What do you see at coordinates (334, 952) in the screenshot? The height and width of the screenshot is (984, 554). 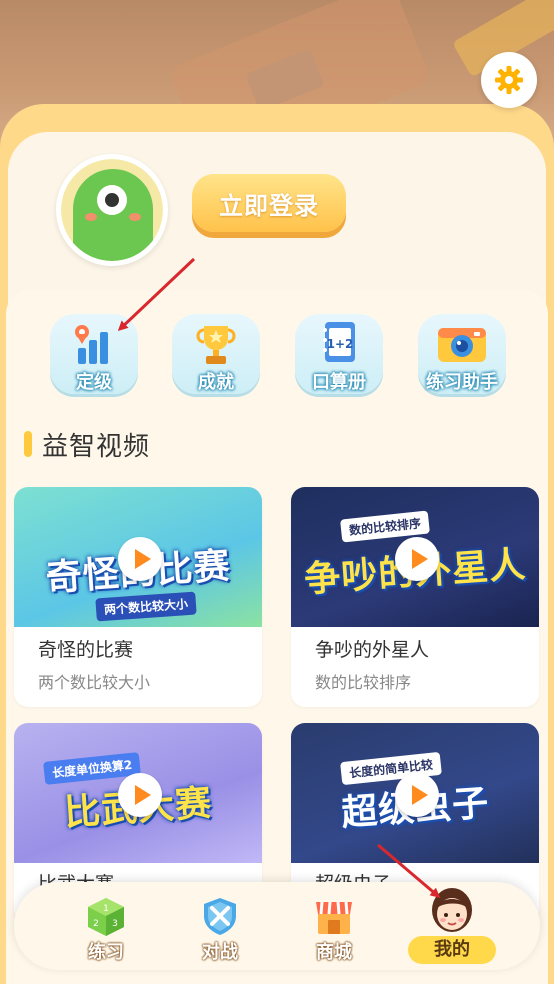 I see `nav-label: 商城` at bounding box center [334, 952].